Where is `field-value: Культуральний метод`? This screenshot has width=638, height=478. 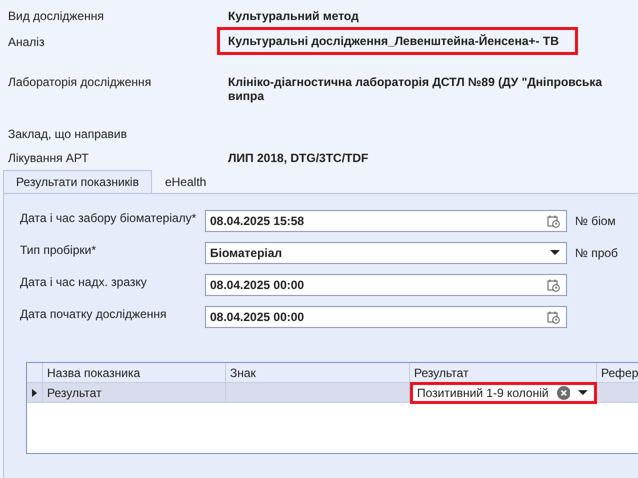 field-value: Культуральний метод is located at coordinates (293, 15).